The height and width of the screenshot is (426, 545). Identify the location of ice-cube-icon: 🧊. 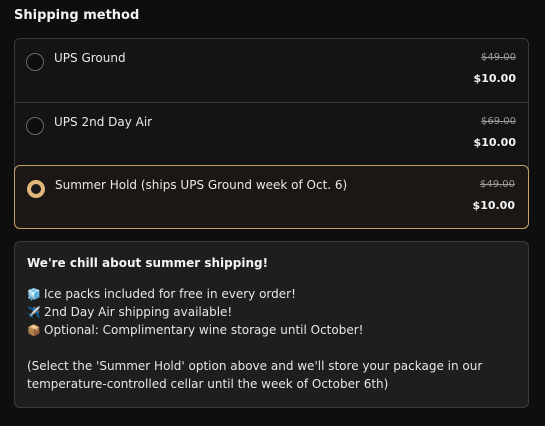
(34, 294).